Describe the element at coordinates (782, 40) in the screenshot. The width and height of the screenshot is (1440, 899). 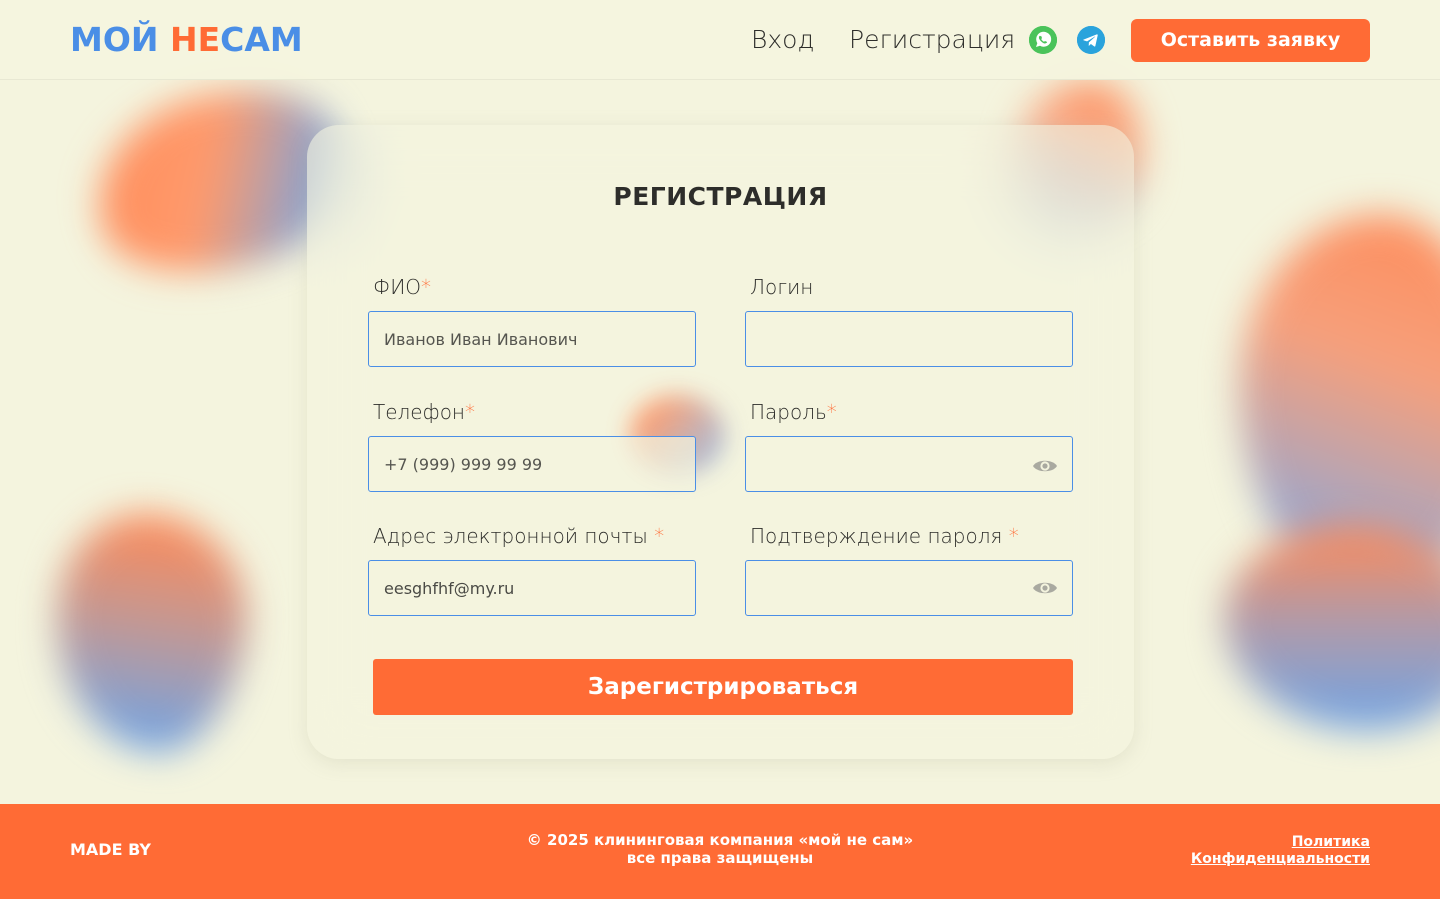
I see `nav-login-link: Вход` at that location.